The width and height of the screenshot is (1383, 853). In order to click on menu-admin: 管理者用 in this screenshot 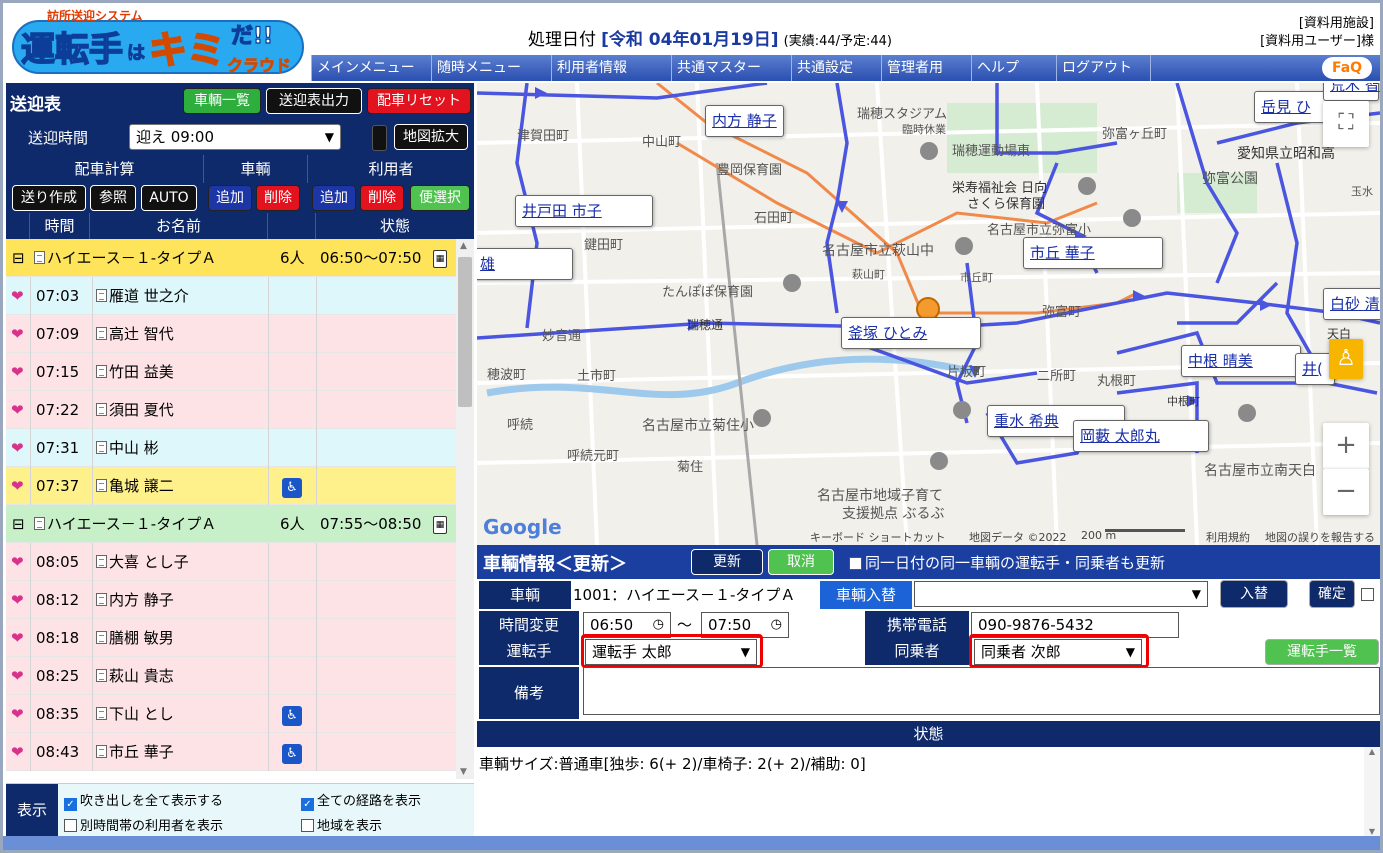, I will do `click(926, 68)`.